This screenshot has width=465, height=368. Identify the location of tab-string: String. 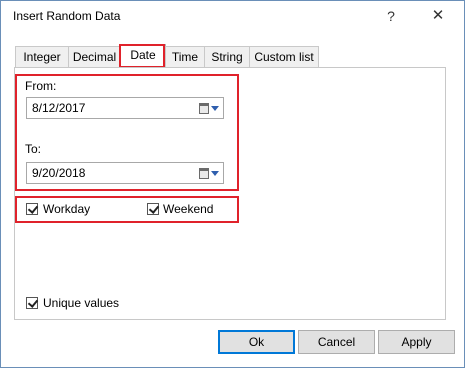
(227, 56).